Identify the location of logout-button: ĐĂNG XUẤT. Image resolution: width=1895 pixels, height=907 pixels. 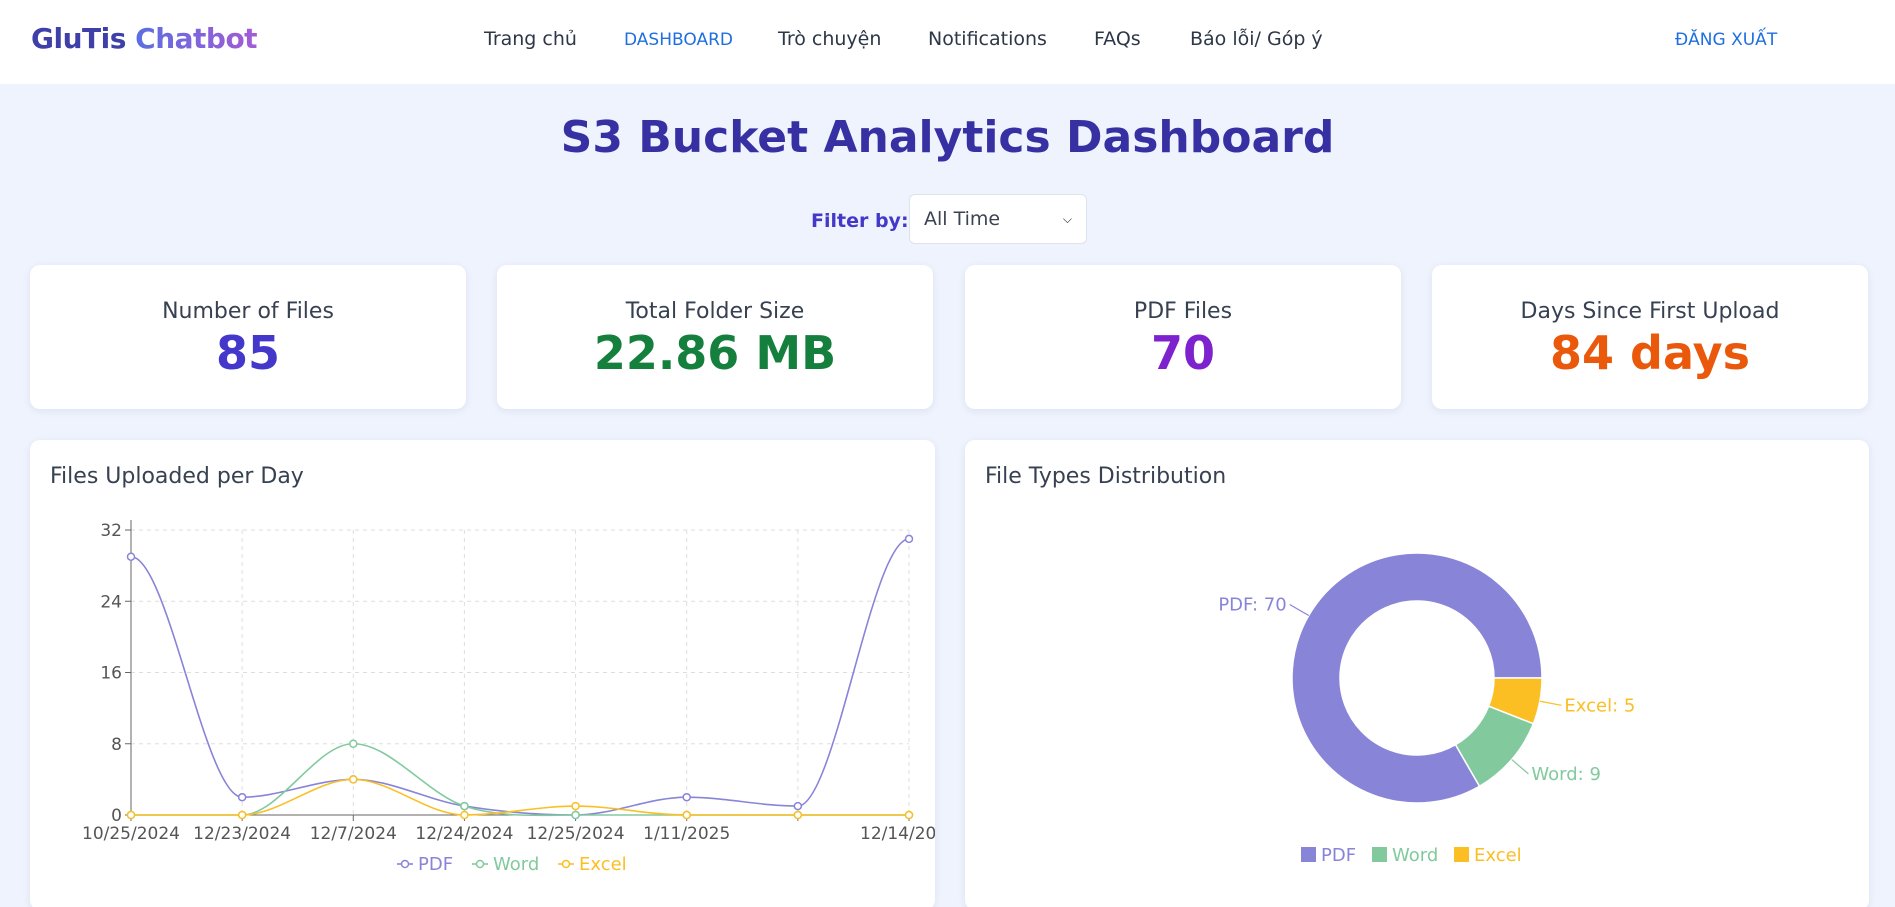
(1726, 40).